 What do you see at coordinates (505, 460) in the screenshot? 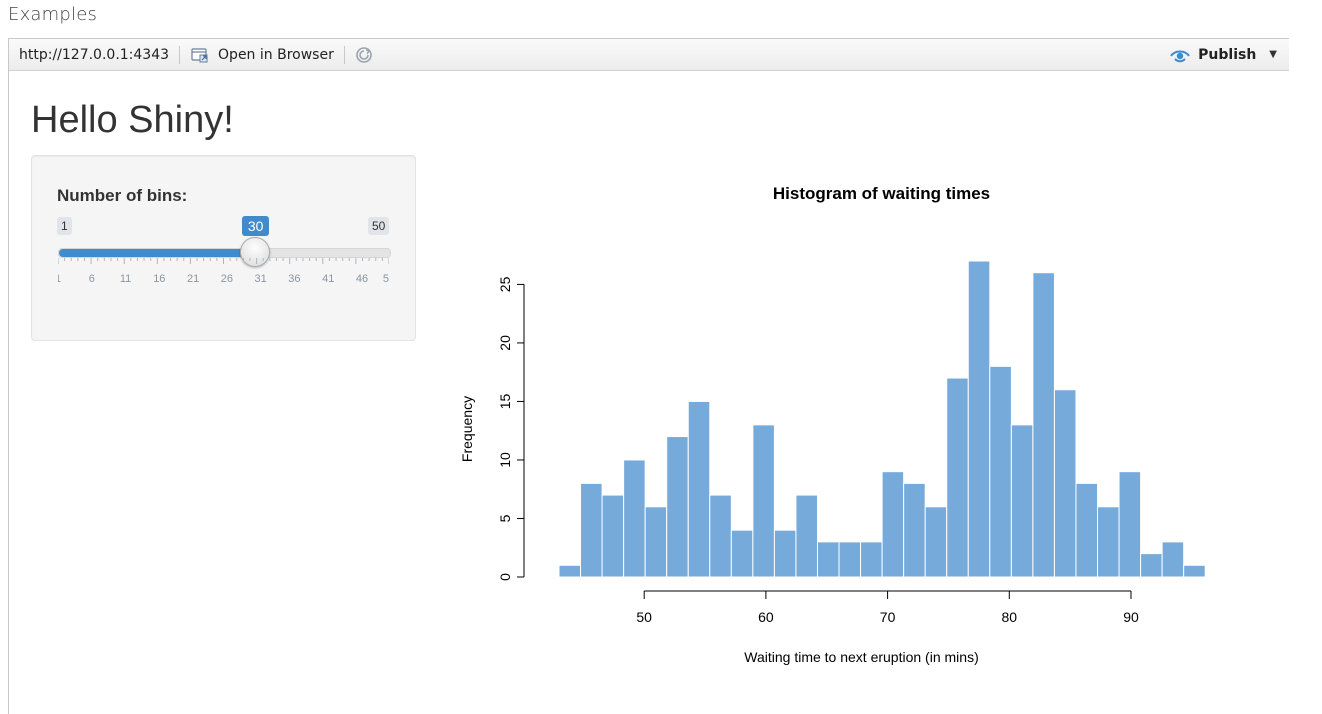
I see `y-tick-label: 10` at bounding box center [505, 460].